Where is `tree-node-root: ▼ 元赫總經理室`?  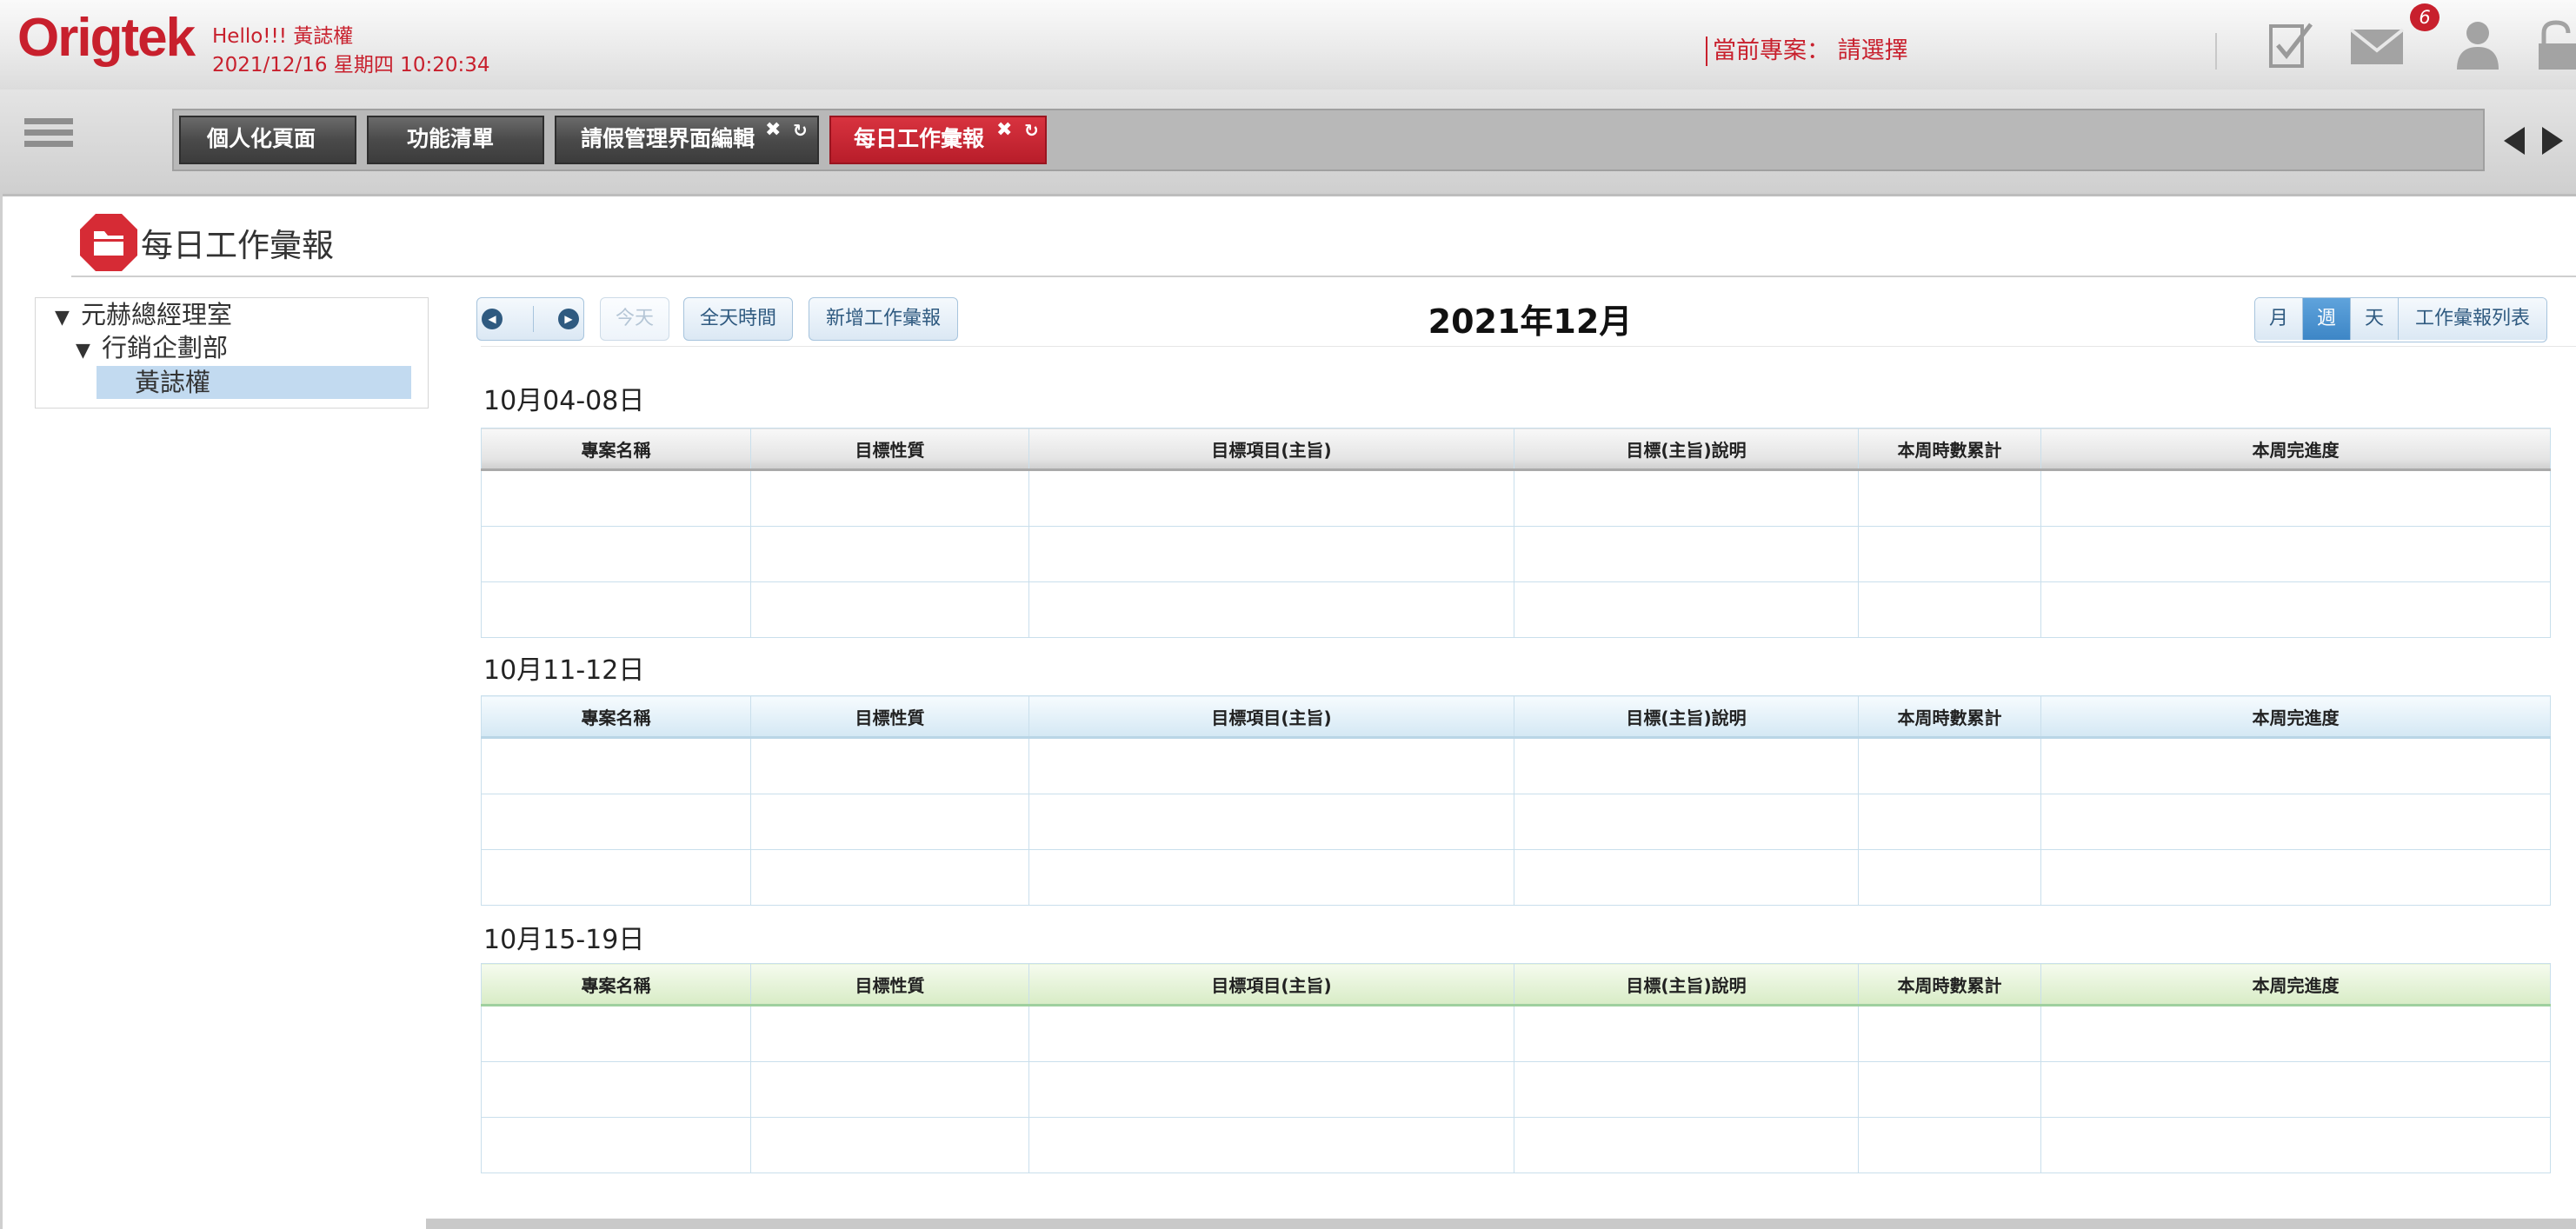 tree-node-root: ▼ 元赫總經理室 is located at coordinates (143, 314).